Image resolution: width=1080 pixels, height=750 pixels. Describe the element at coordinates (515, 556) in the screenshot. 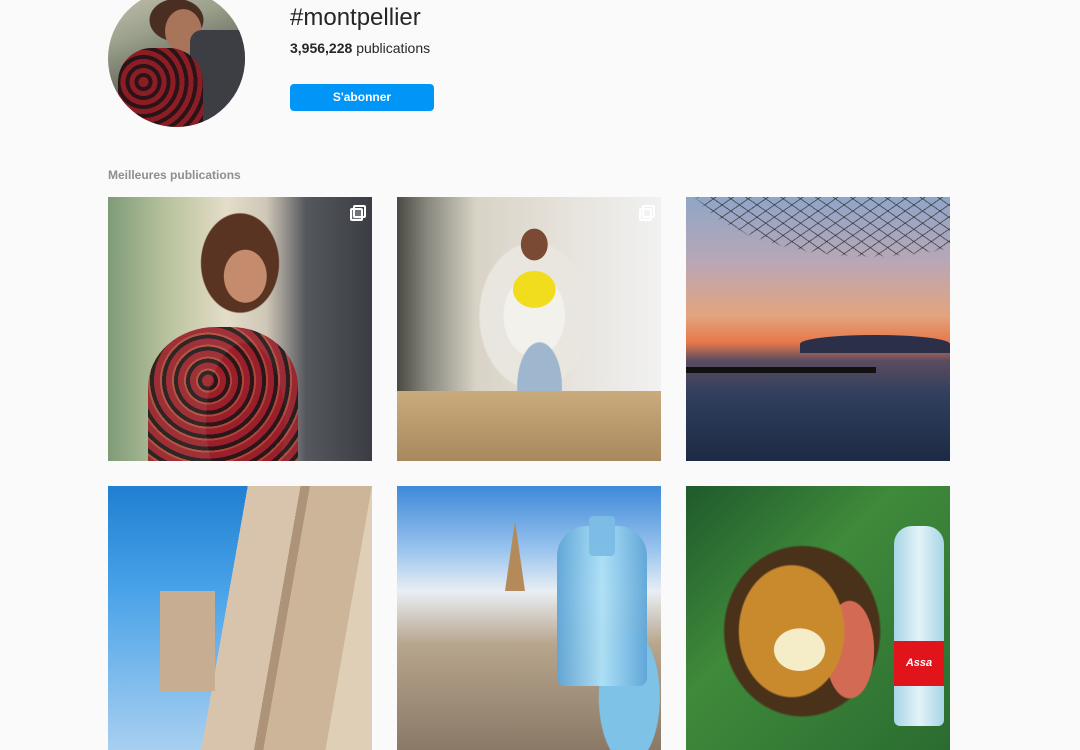

I see `post-5-church-spire` at that location.